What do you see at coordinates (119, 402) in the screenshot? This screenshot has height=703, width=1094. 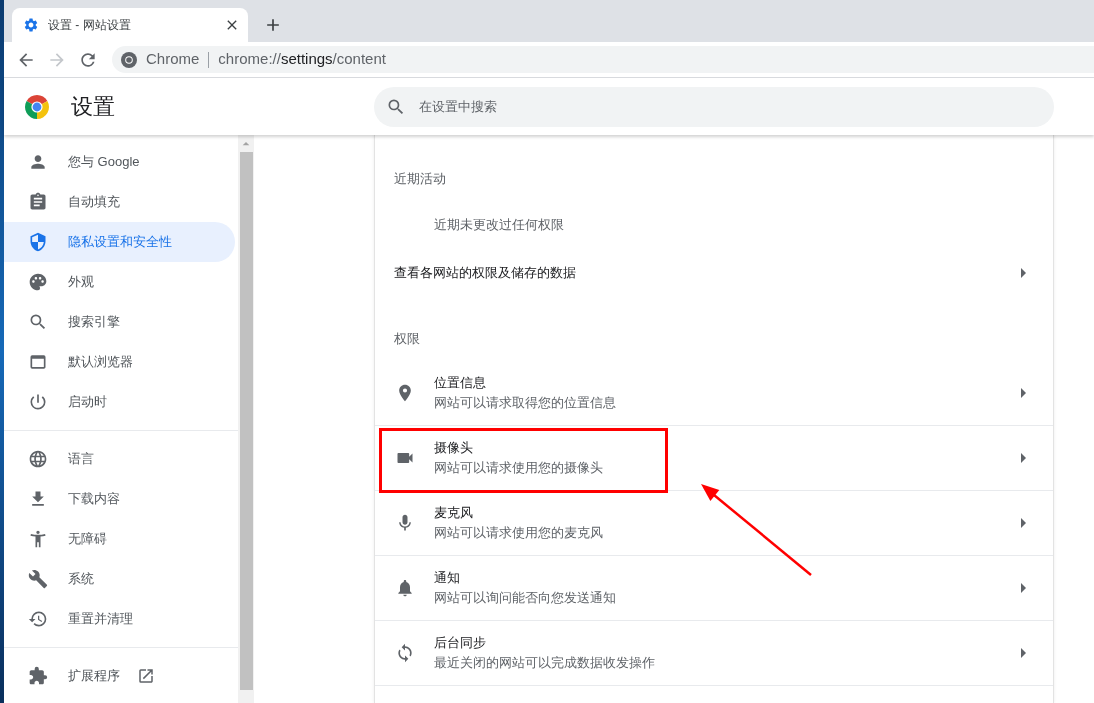 I see `sidebar-item: 启动时` at bounding box center [119, 402].